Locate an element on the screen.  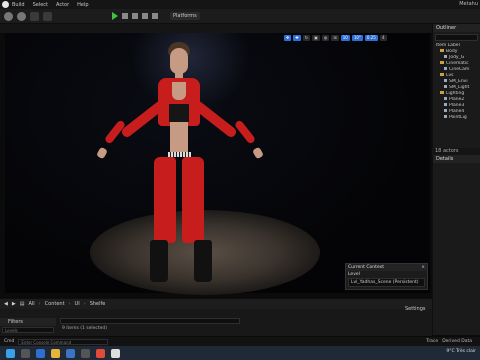
outliner-item-label: Lighting is located at coordinates (455, 93).